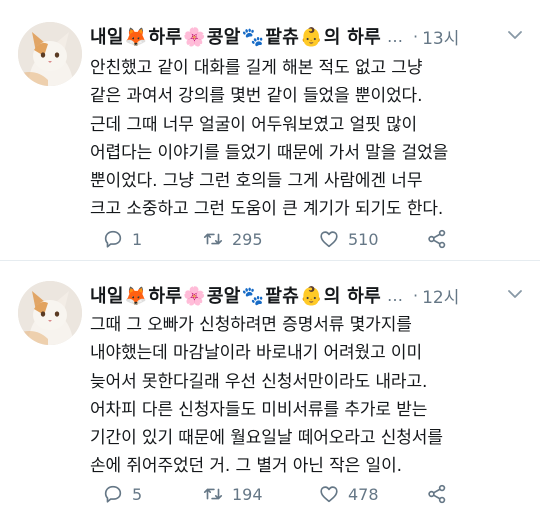 The width and height of the screenshot is (540, 524). Describe the element at coordinates (282, 494) in the screenshot. I see `action-bar: 5 194 478` at that location.